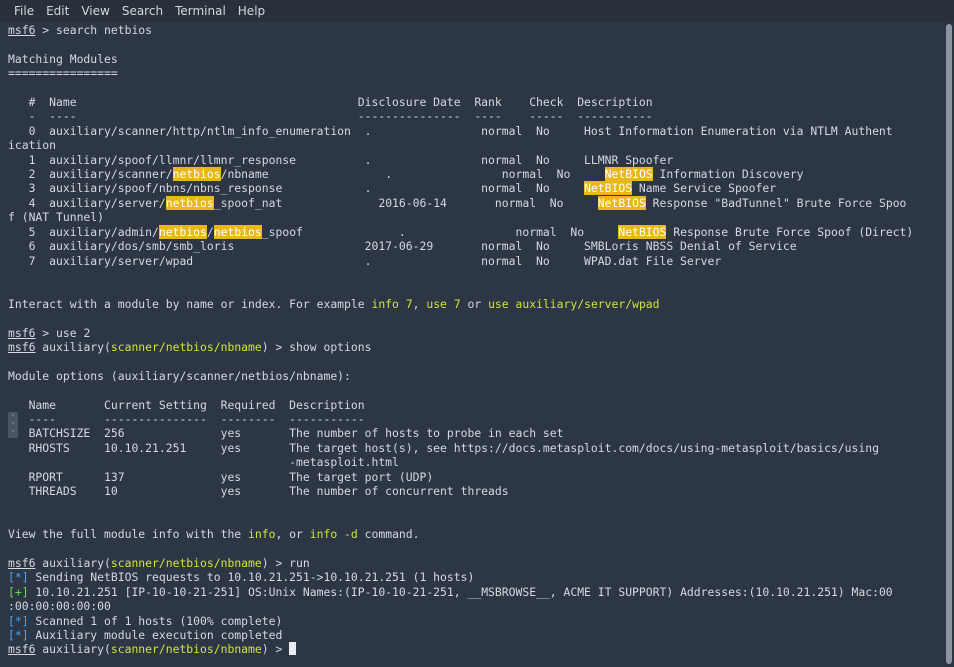  What do you see at coordinates (63, 332) in the screenshot?
I see `line-segment: > use 2` at bounding box center [63, 332].